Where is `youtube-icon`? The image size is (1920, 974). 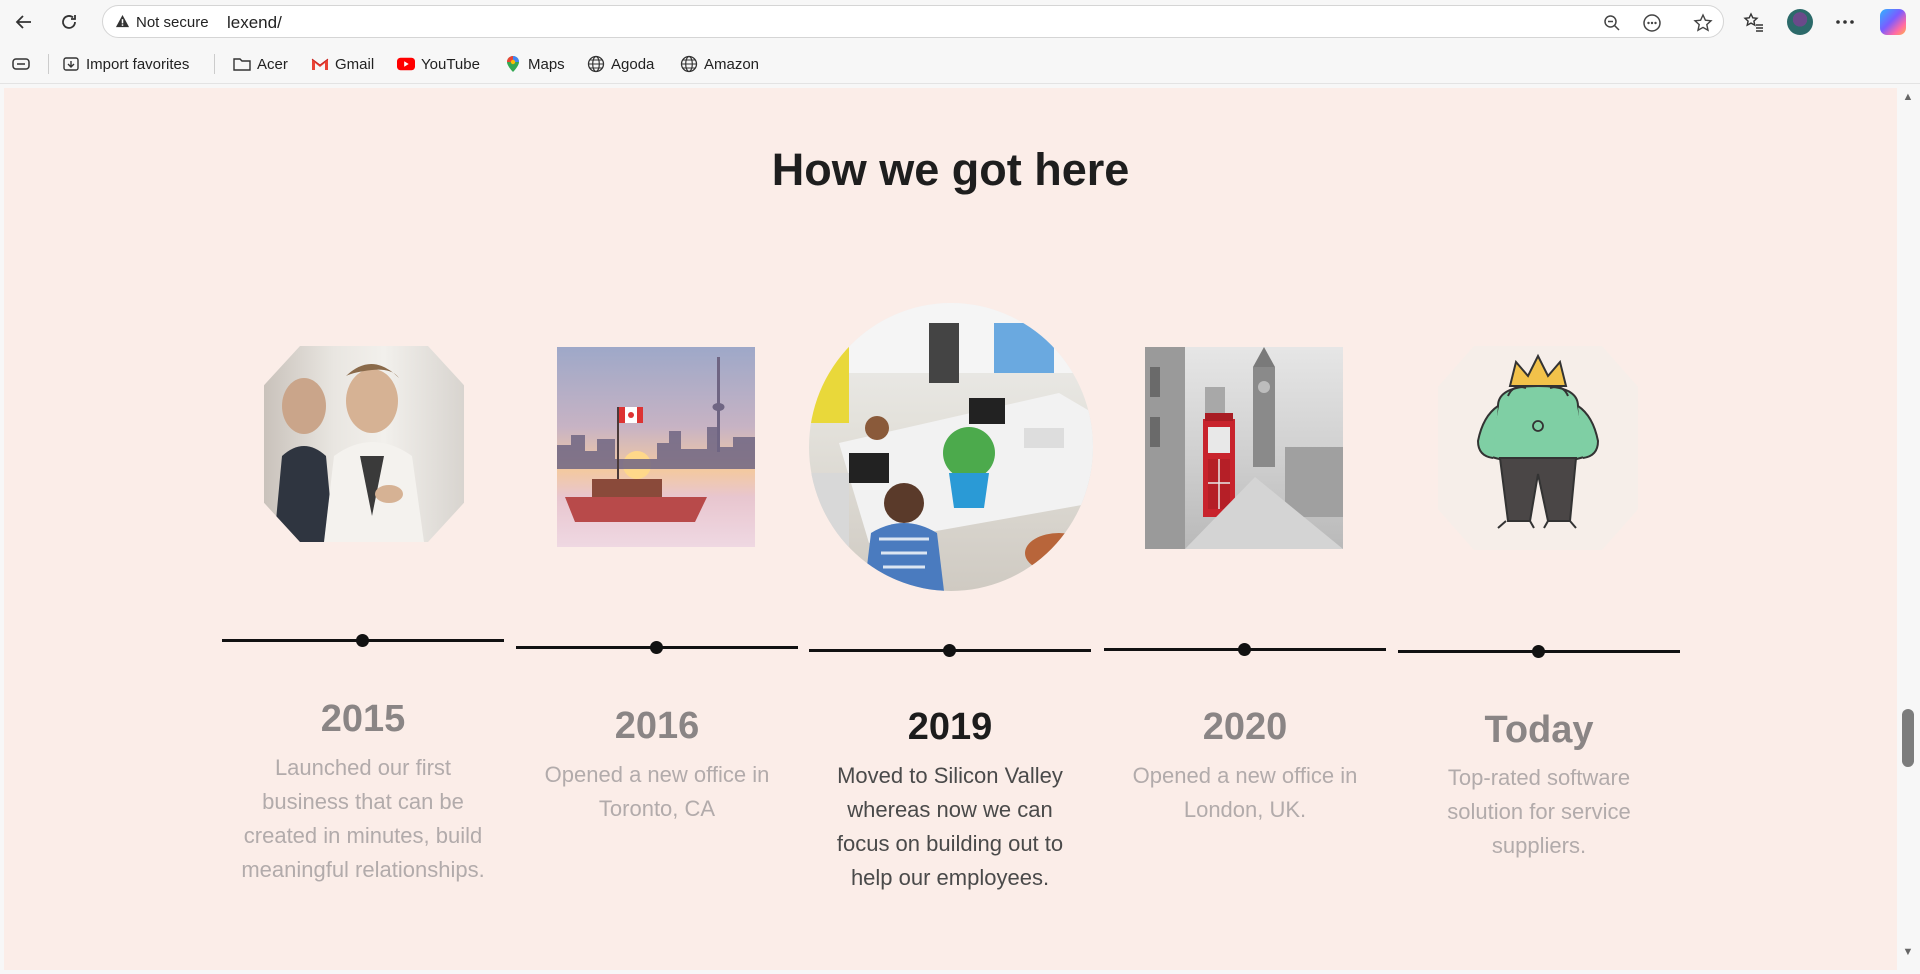
youtube-icon is located at coordinates (406, 64).